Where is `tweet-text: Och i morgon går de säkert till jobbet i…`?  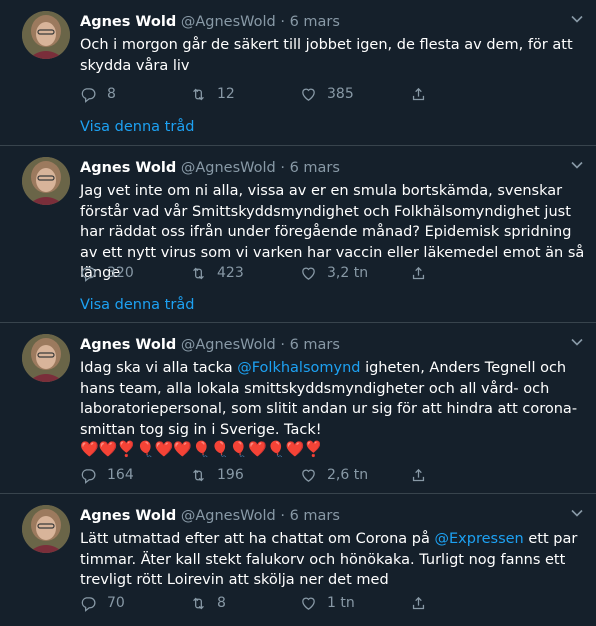
tweet-text: Och i morgon går de säkert till jobbet i… is located at coordinates (326, 55).